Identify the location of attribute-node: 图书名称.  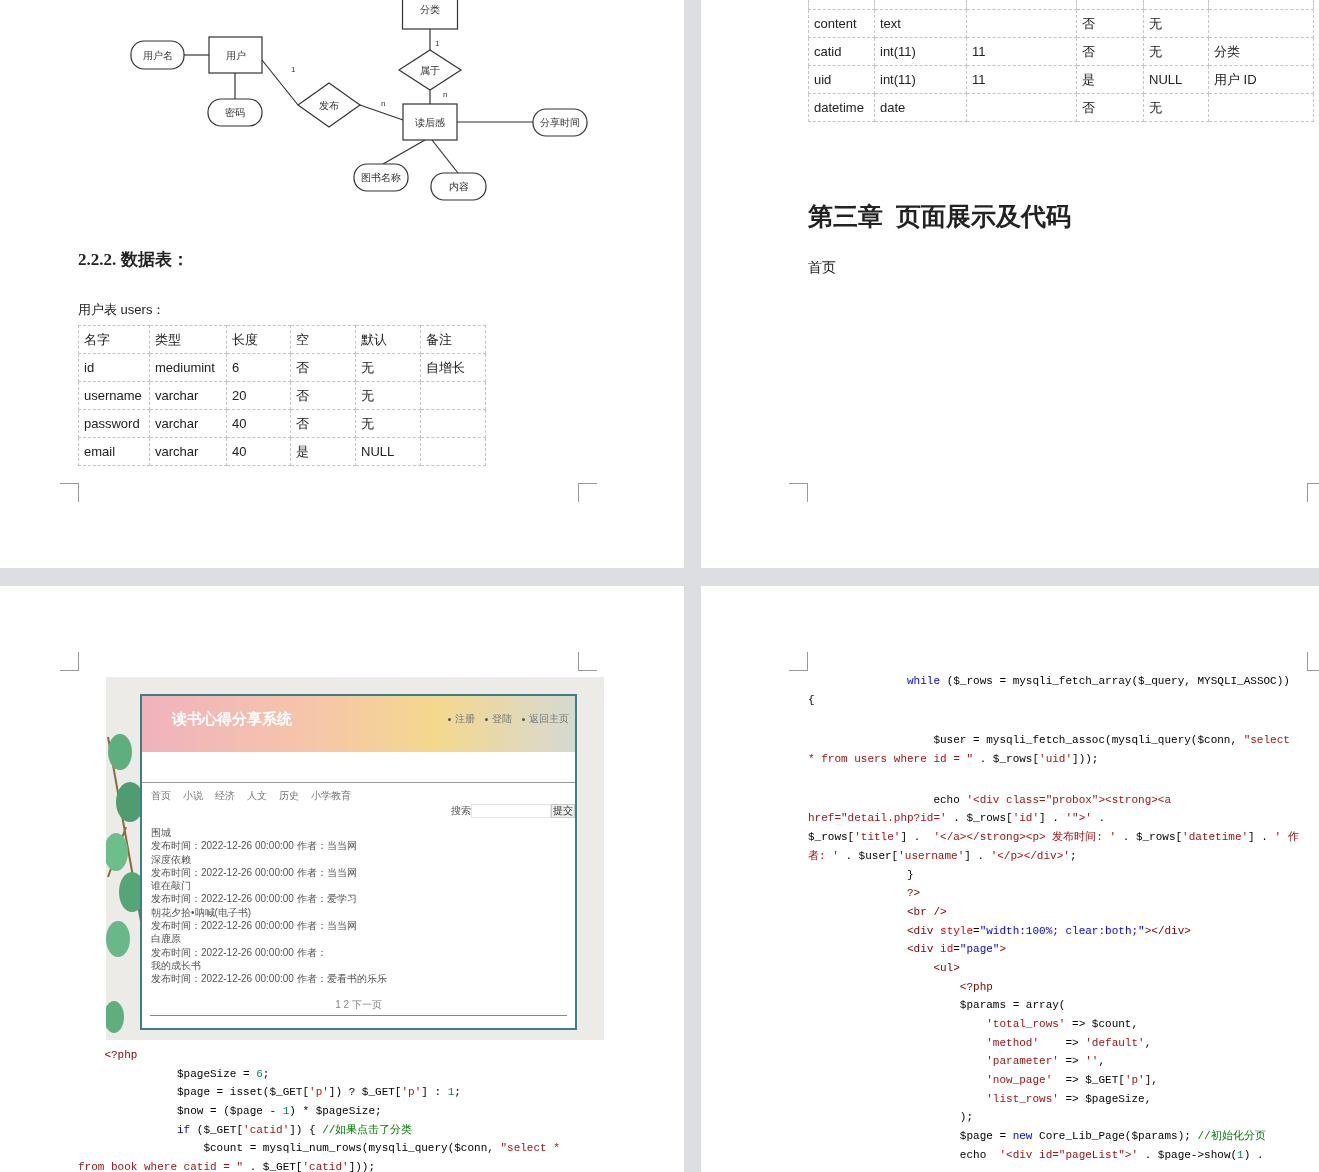
(381, 177).